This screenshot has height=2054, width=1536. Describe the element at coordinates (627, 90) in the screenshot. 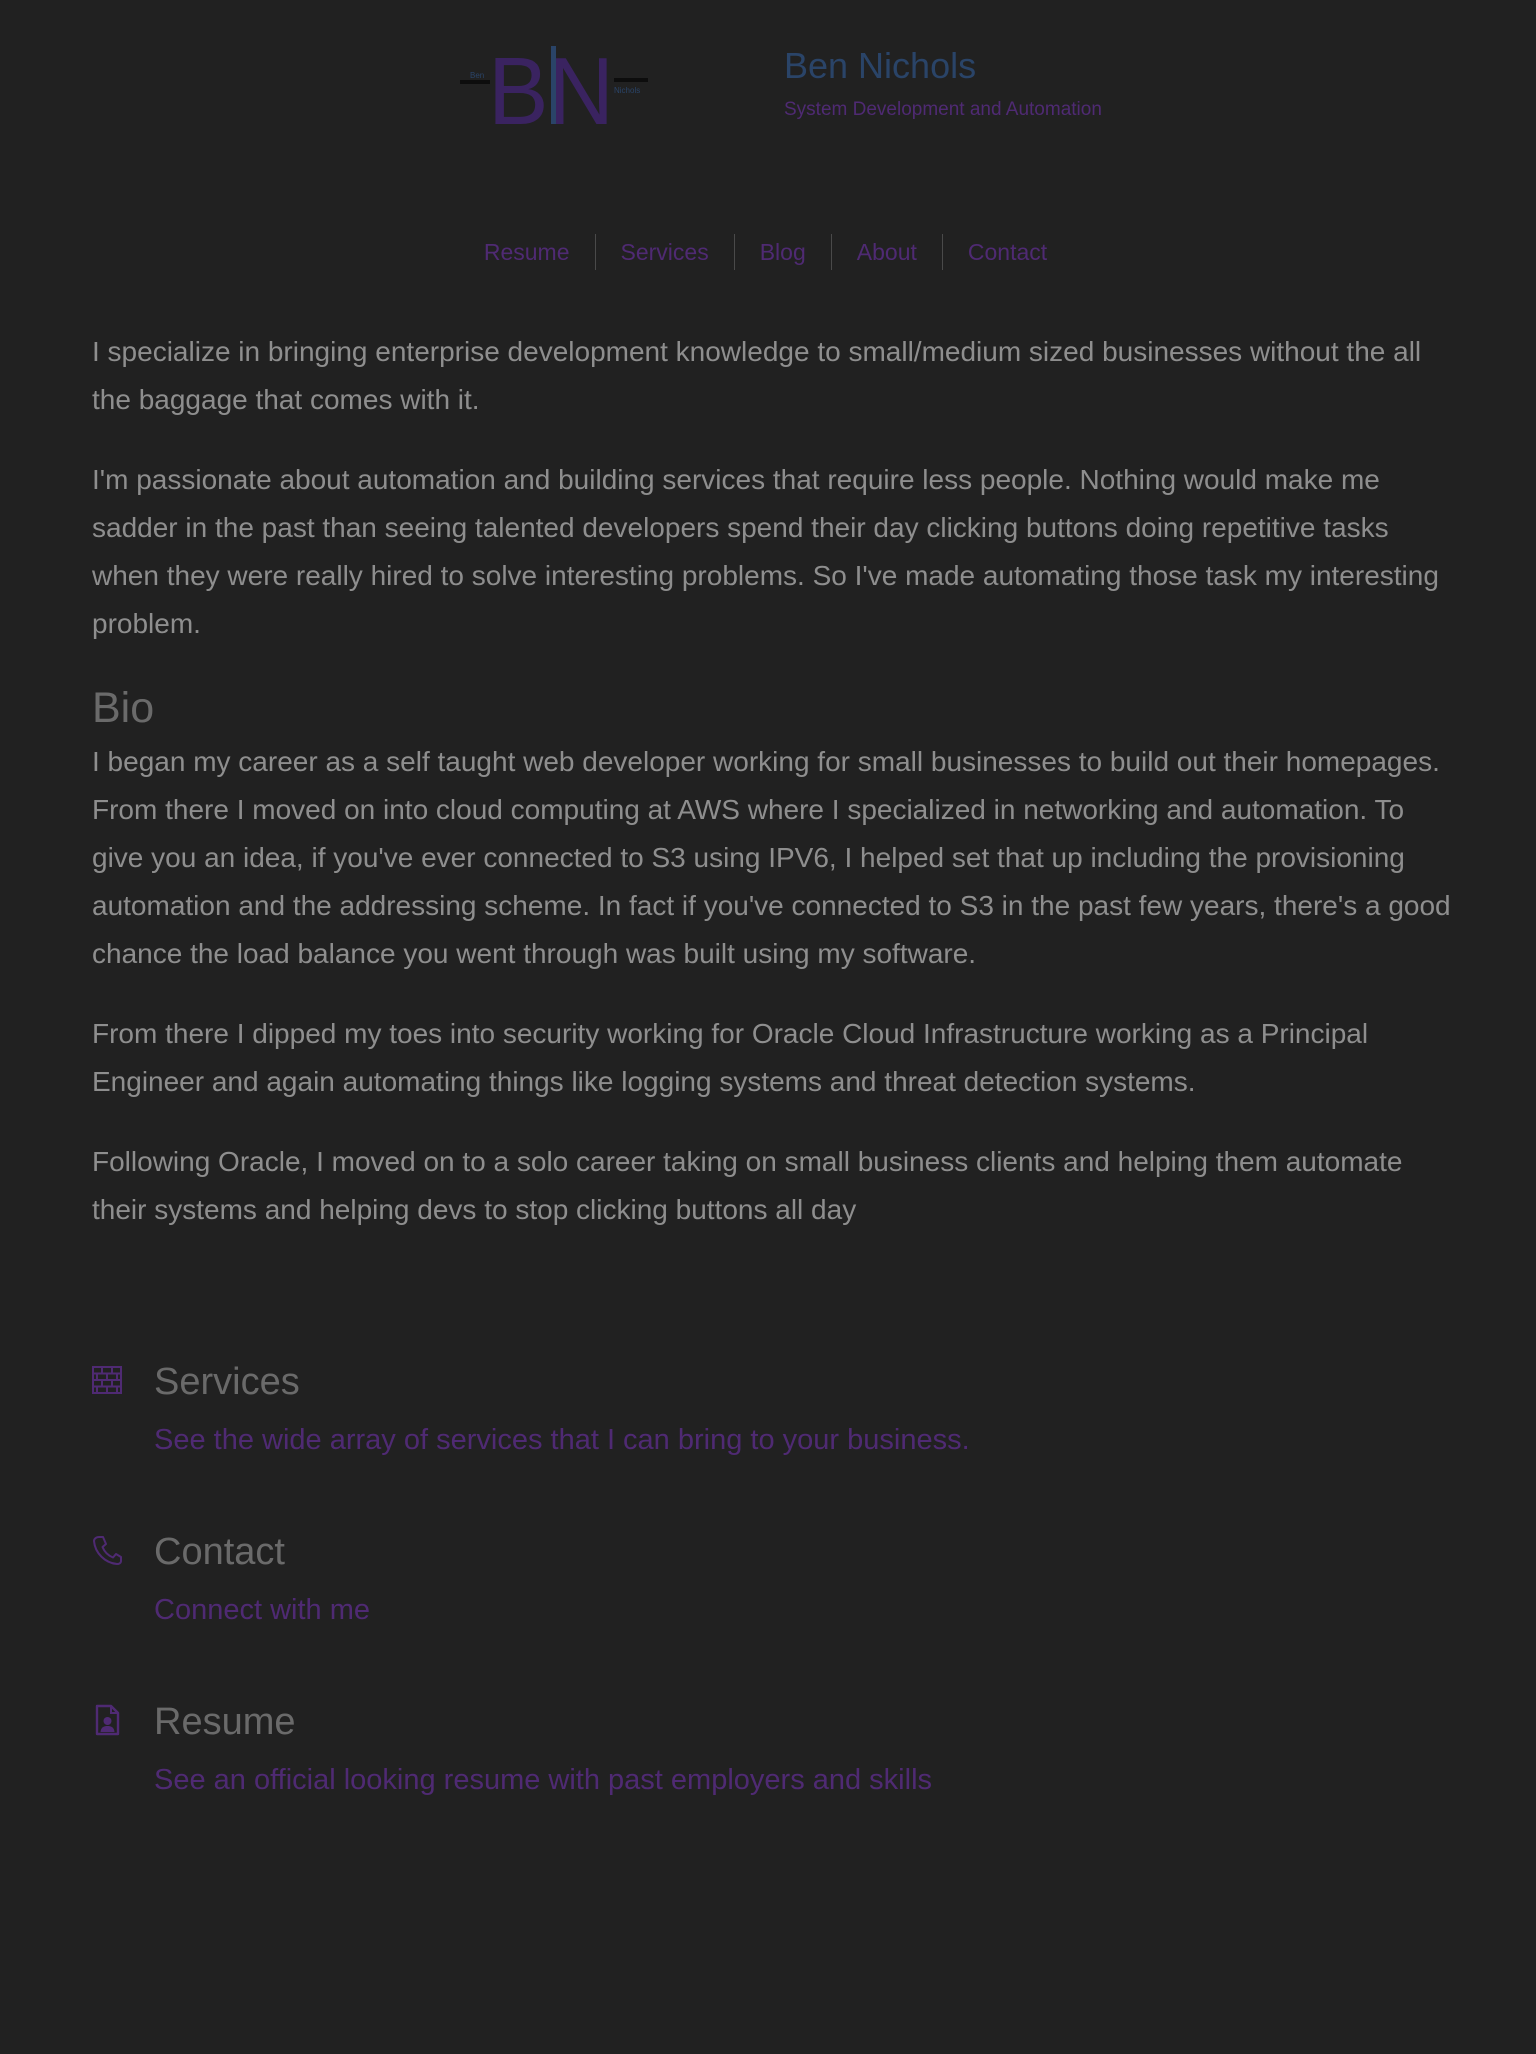

I see `logo-text-nichols: Nichols` at that location.